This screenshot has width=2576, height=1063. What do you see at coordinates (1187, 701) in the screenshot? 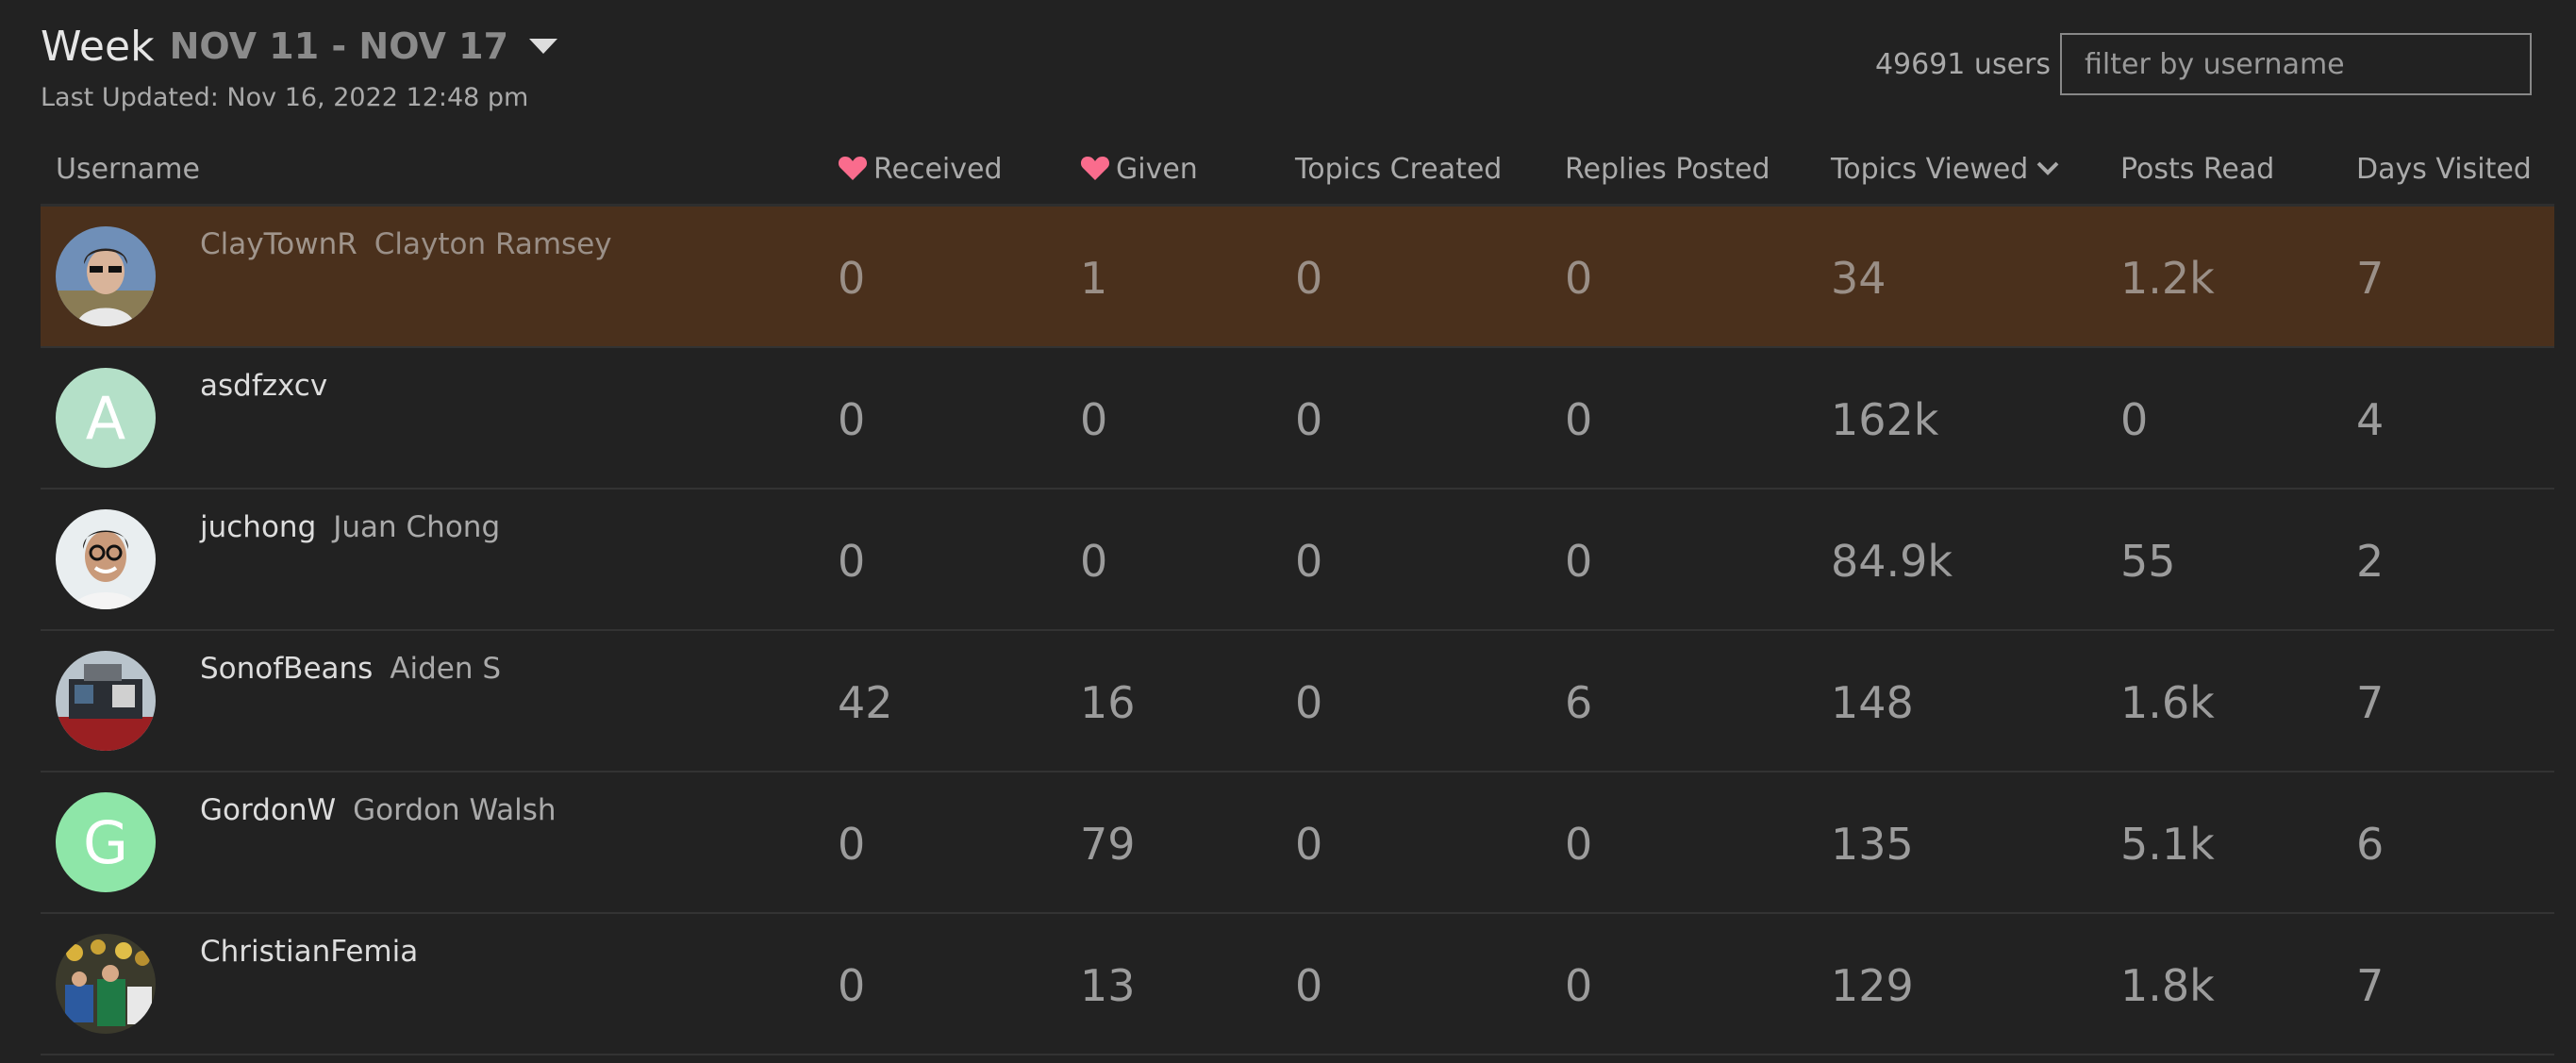
I see `given-value: 16` at bounding box center [1187, 701].